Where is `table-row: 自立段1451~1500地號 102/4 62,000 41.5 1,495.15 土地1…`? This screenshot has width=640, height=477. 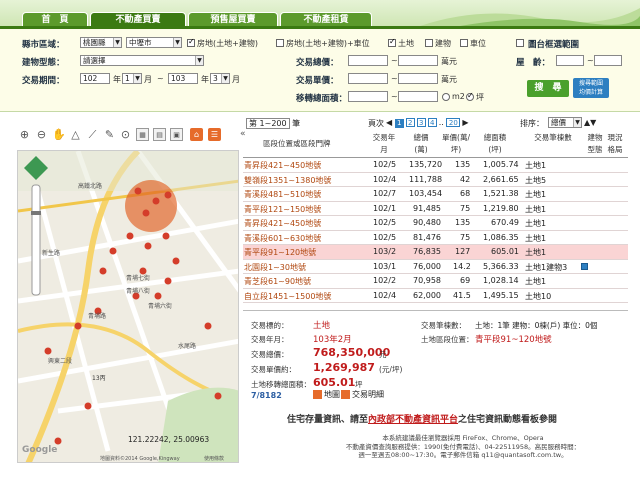 table-row: 自立段1451~1500地號 102/4 62,000 41.5 1,495.15 土地1… is located at coordinates (435, 296).